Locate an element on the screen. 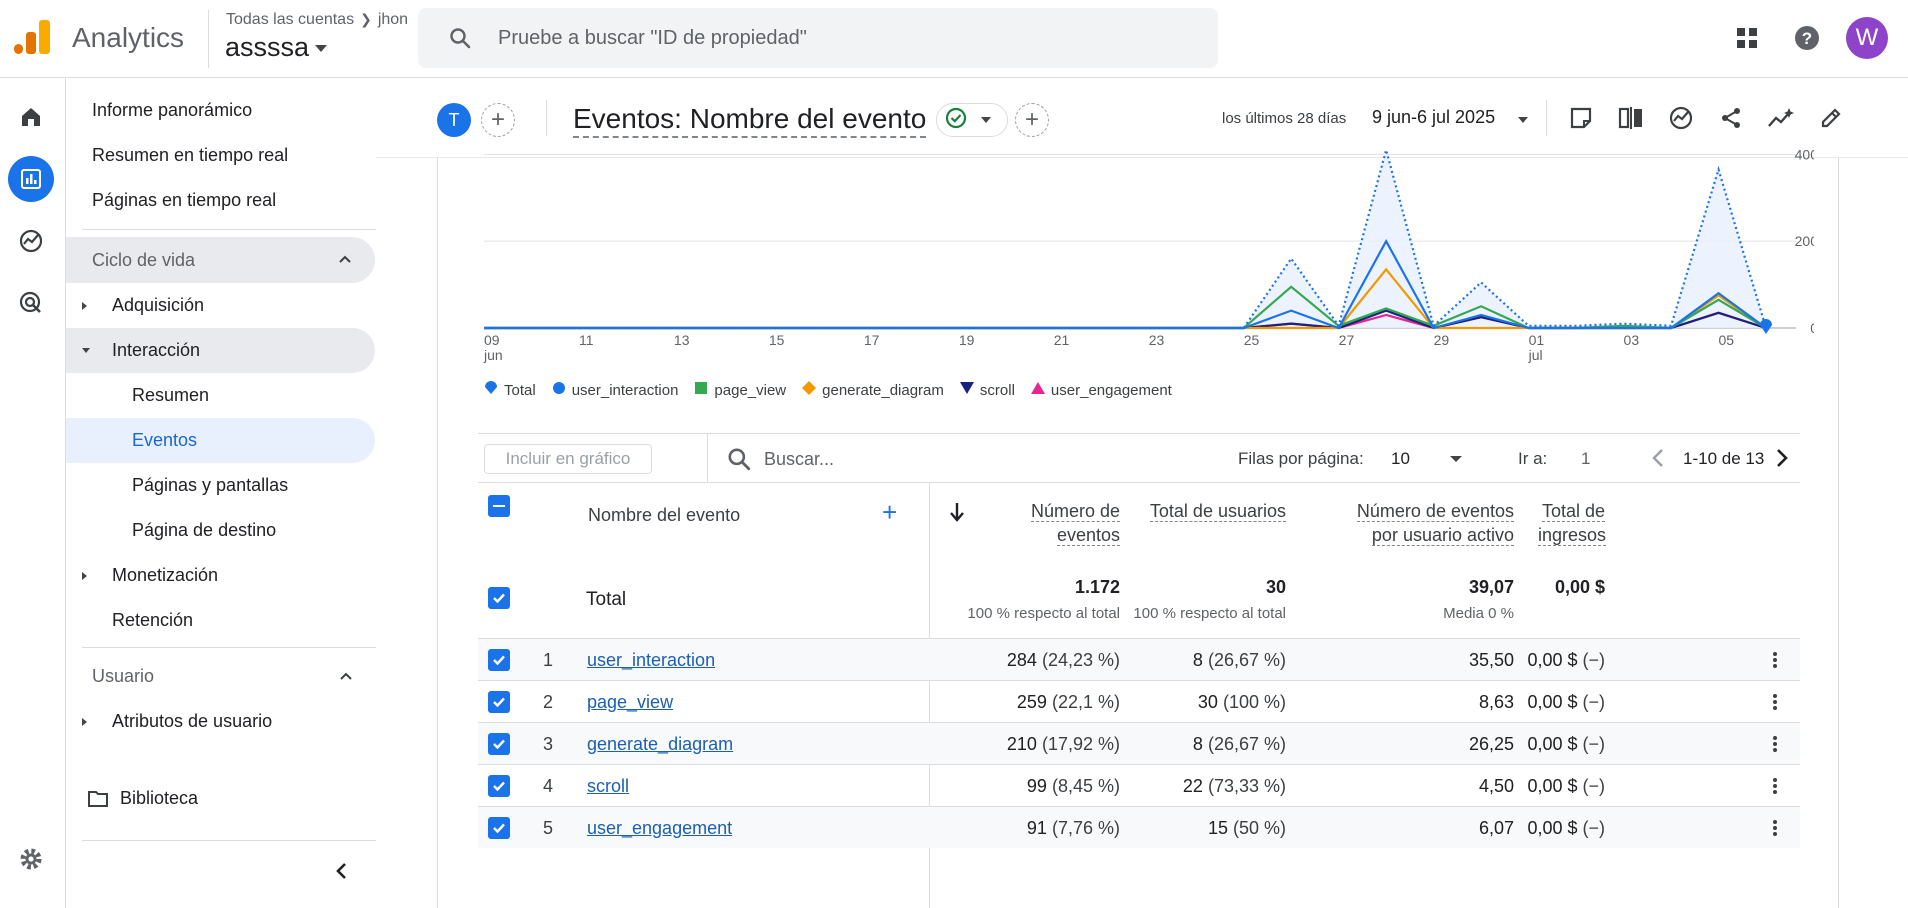 The image size is (1908, 908). nav-resumen-tiempo-real: Resumen en tiempo real is located at coordinates (221, 155).